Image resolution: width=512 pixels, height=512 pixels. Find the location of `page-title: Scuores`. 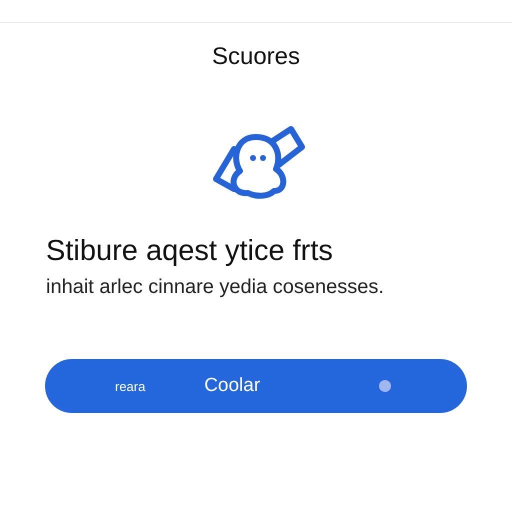

page-title: Scuores is located at coordinates (256, 57).